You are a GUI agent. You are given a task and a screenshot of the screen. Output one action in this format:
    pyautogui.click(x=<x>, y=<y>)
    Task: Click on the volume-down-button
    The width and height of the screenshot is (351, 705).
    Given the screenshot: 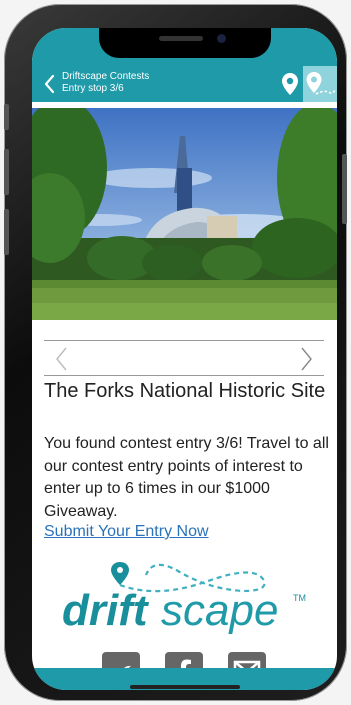 What is the action you would take?
    pyautogui.click(x=6, y=232)
    